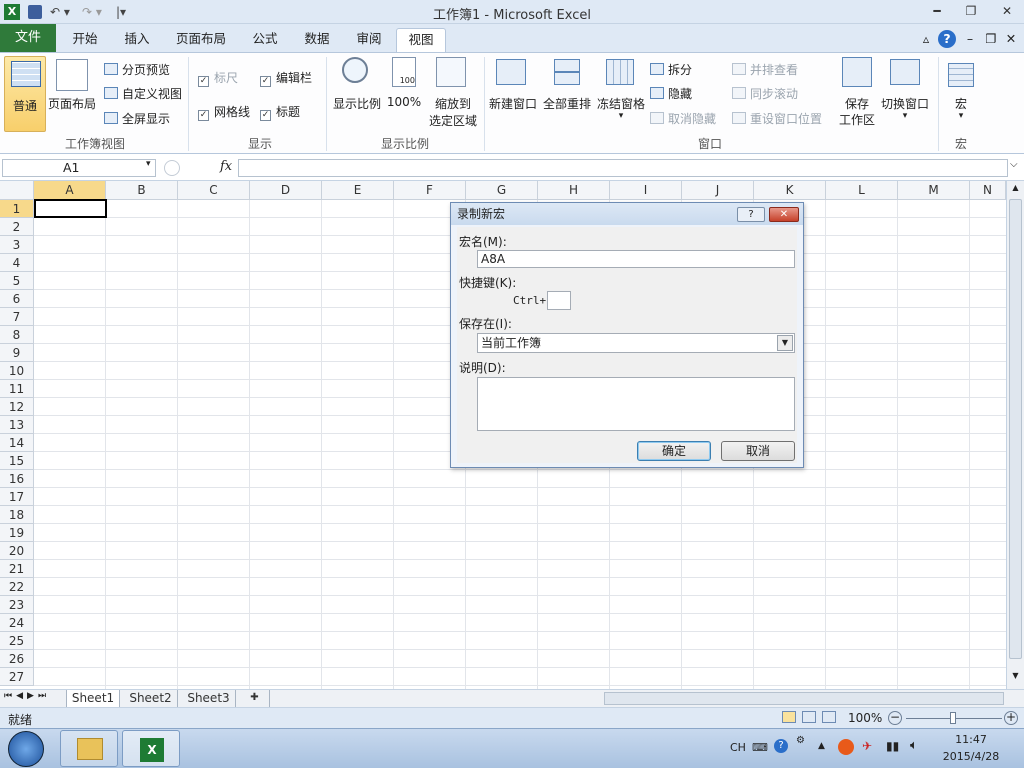 The width and height of the screenshot is (1024, 768). Describe the element at coordinates (846, 747) in the screenshot. I see `security-tray-icon` at that location.